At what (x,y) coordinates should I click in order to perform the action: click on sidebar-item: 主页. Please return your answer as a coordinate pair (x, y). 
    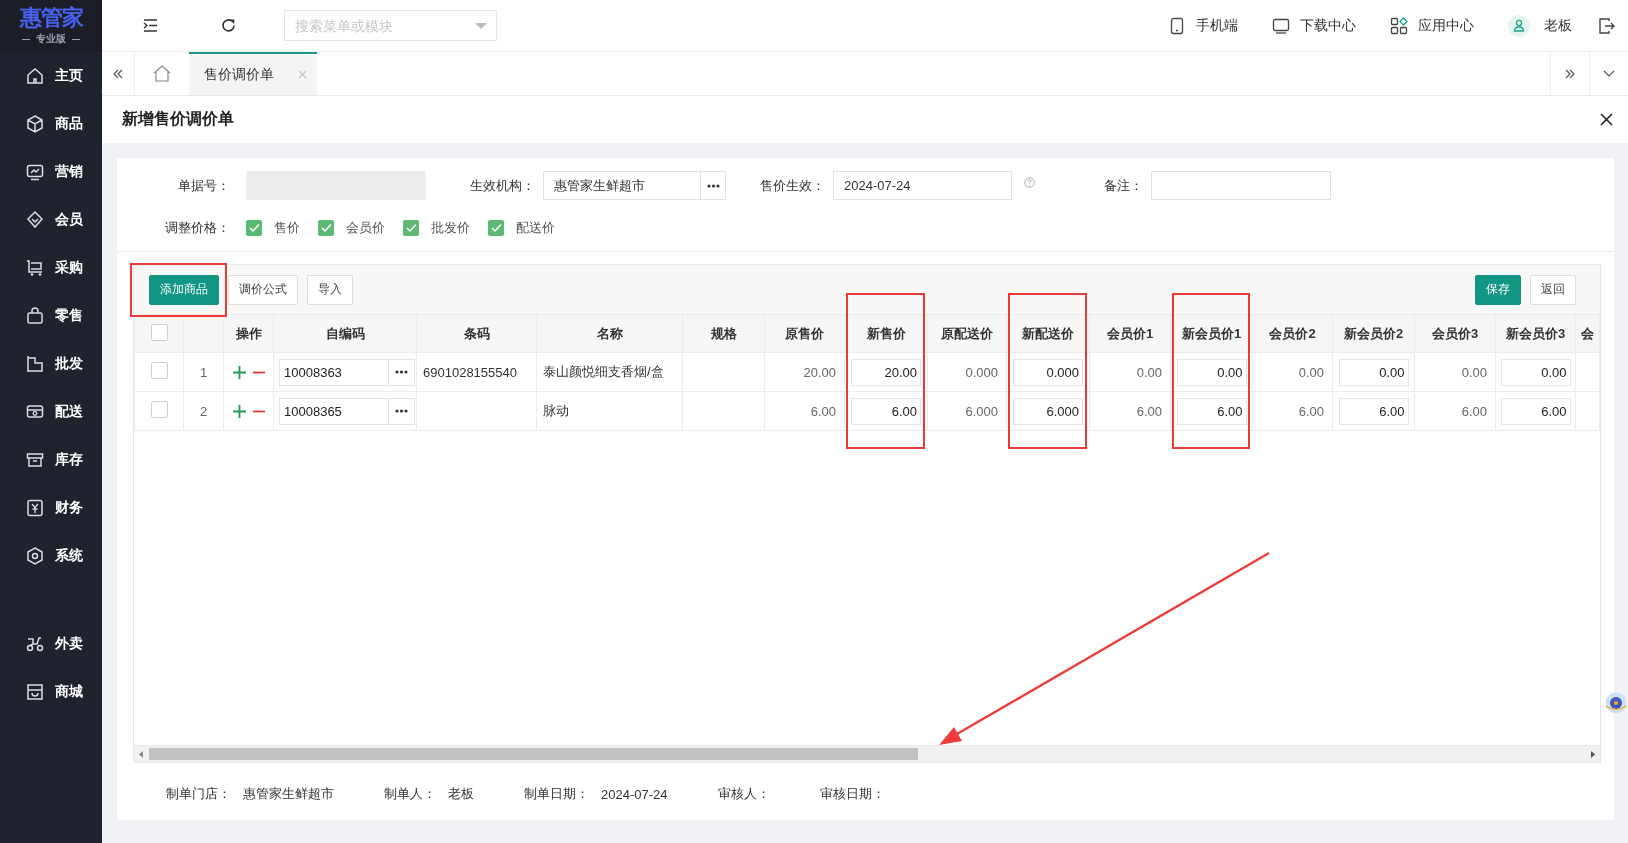
    Looking at the image, I should click on (51, 76).